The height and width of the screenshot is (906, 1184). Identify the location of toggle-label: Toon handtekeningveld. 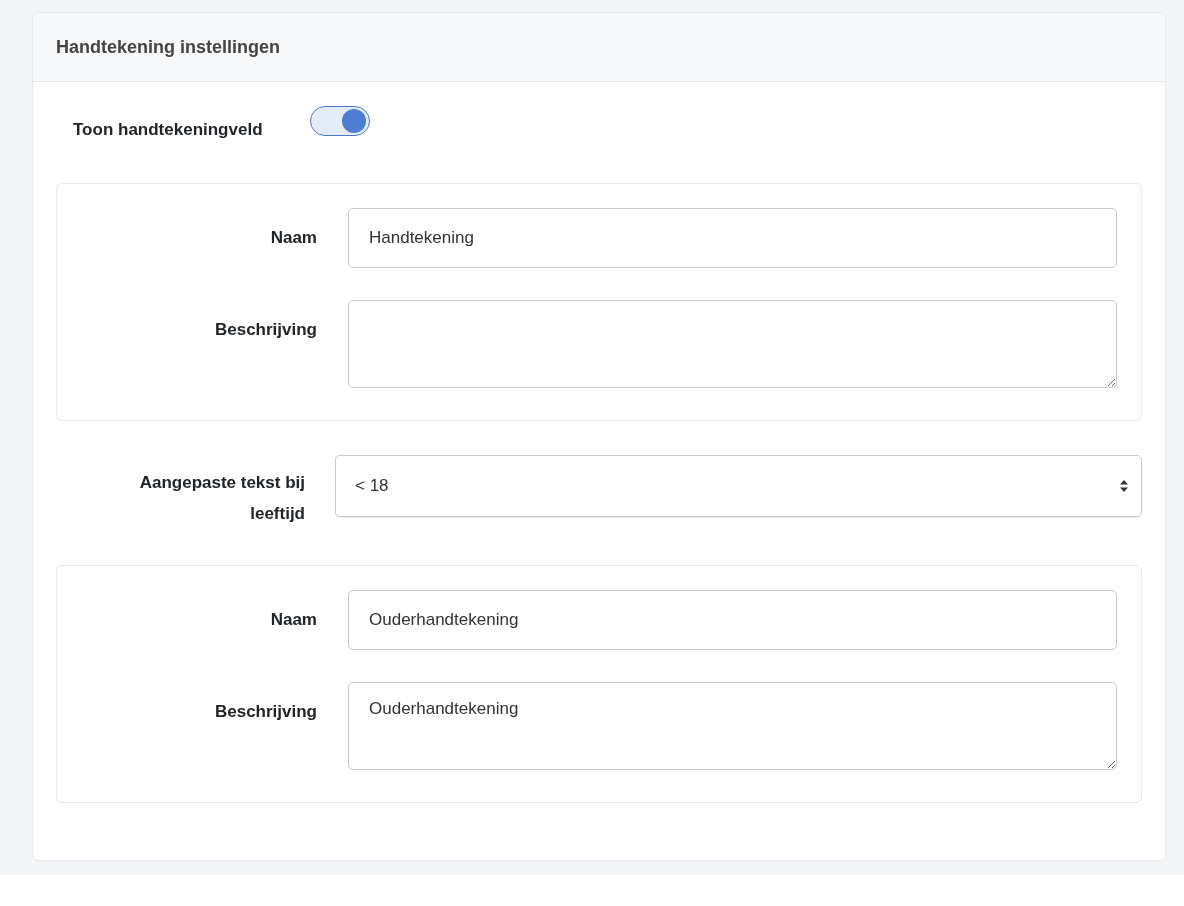
(167, 130).